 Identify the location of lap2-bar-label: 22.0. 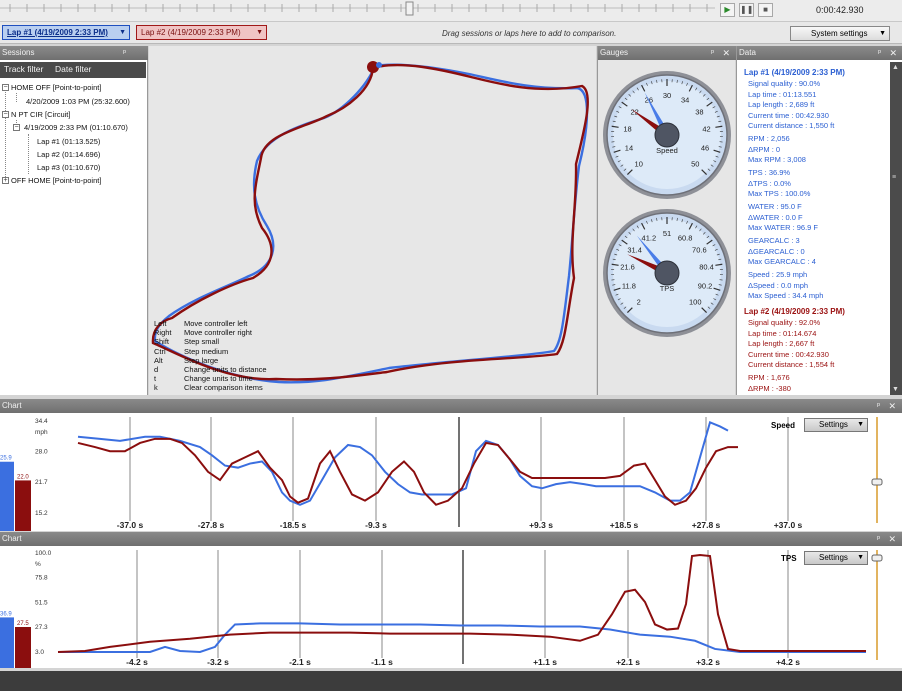
(23, 477).